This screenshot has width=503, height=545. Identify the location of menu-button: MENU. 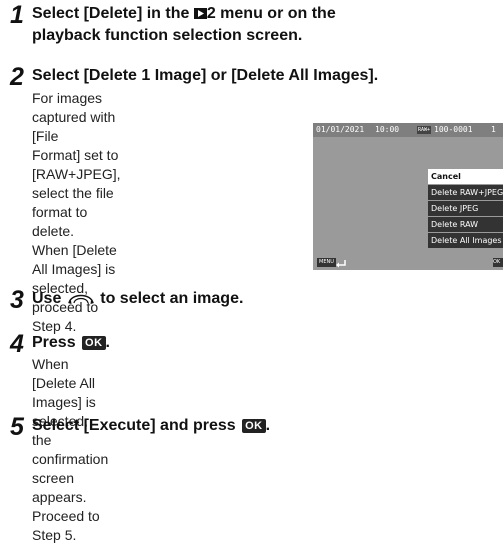
(326, 262).